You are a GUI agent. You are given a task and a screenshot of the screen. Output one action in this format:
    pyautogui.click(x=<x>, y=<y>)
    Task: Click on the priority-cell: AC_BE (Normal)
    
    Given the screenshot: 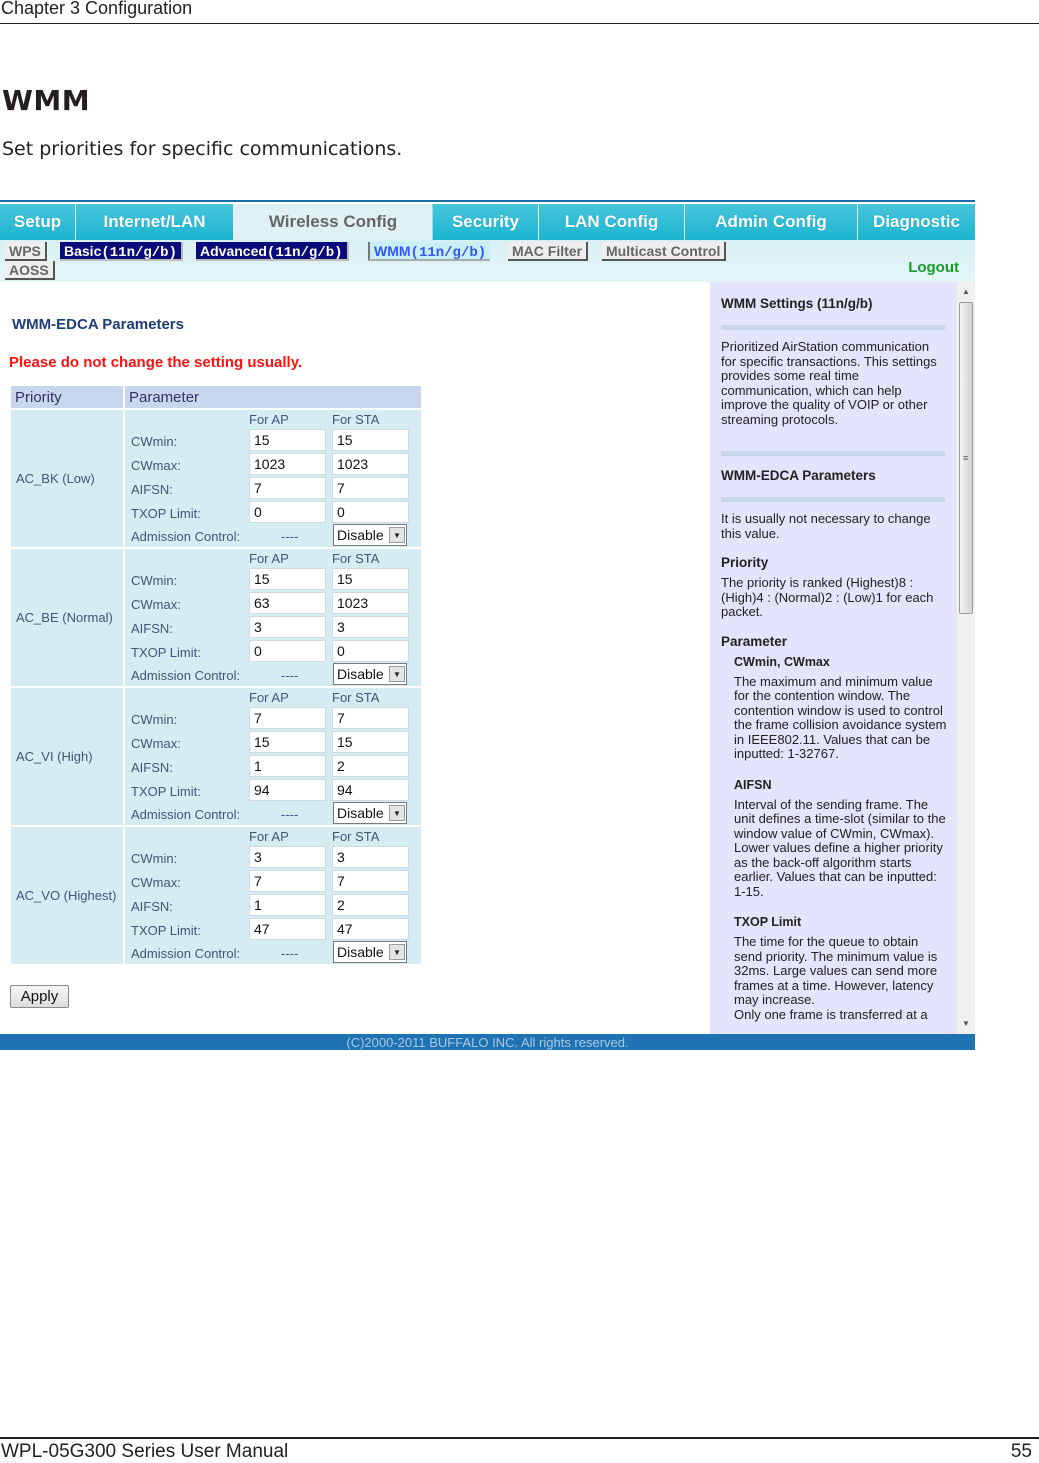 What is the action you would take?
    pyautogui.click(x=67, y=617)
    